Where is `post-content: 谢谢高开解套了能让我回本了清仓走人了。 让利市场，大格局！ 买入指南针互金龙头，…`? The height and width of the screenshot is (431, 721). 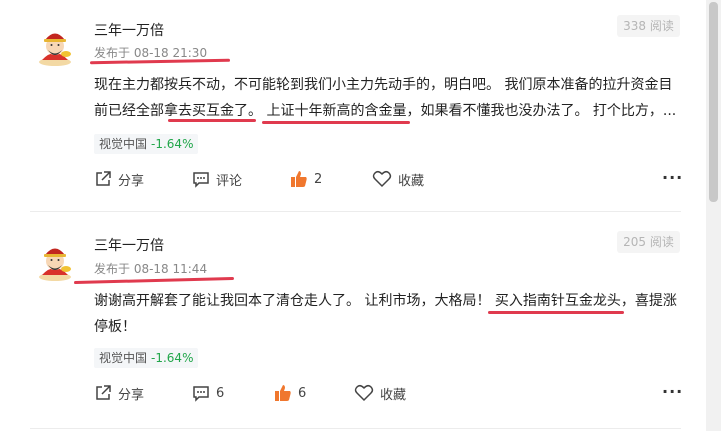
post-content: 谢谢高开解套了能让我回本了清仓走人了。 让利市场，大格局！ 买入指南针互金龙头，… is located at coordinates (386, 314).